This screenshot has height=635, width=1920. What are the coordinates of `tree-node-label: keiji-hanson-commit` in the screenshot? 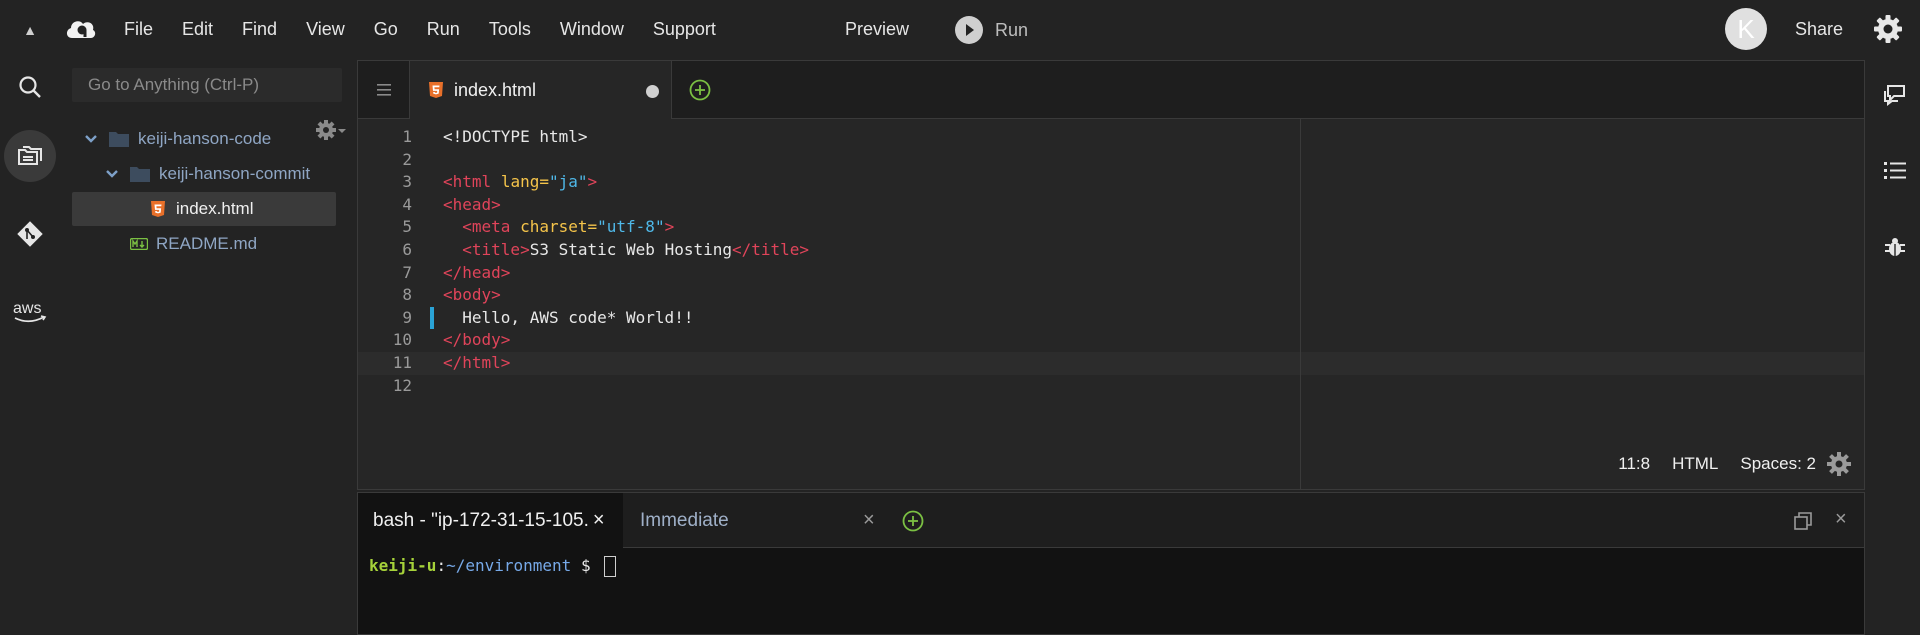 It's located at (235, 173).